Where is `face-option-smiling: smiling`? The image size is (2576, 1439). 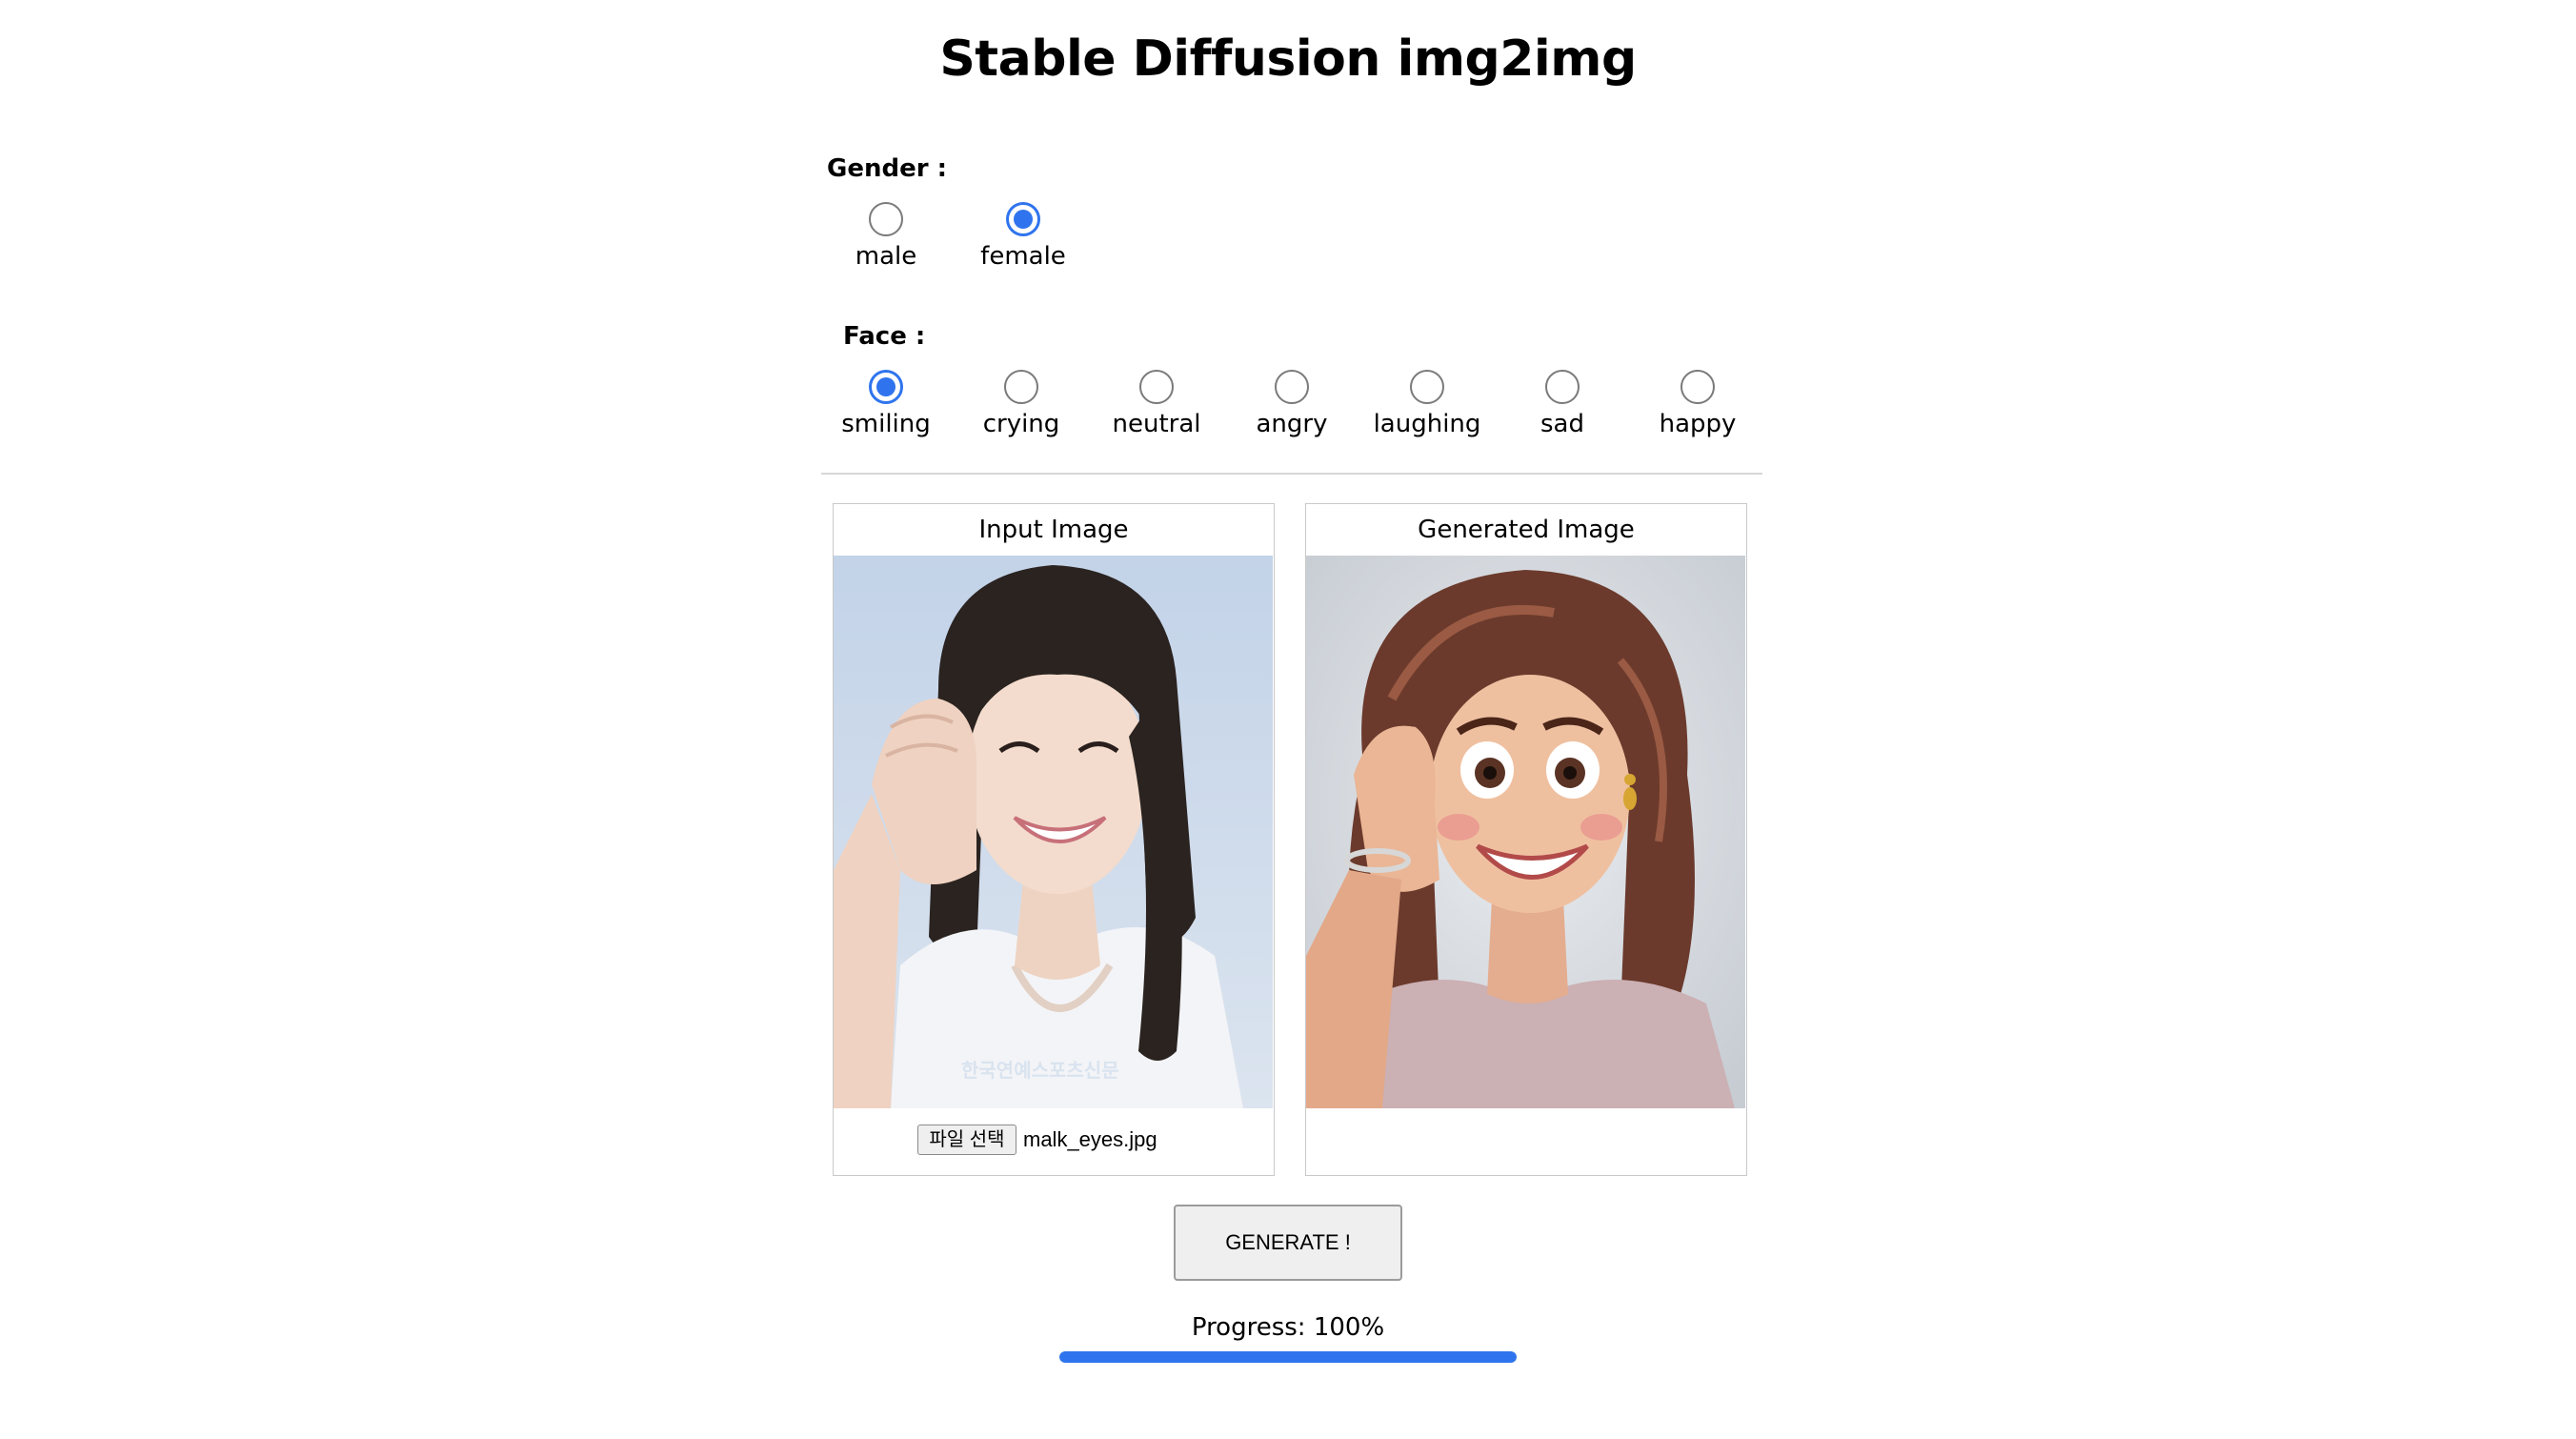 face-option-smiling: smiling is located at coordinates (886, 404).